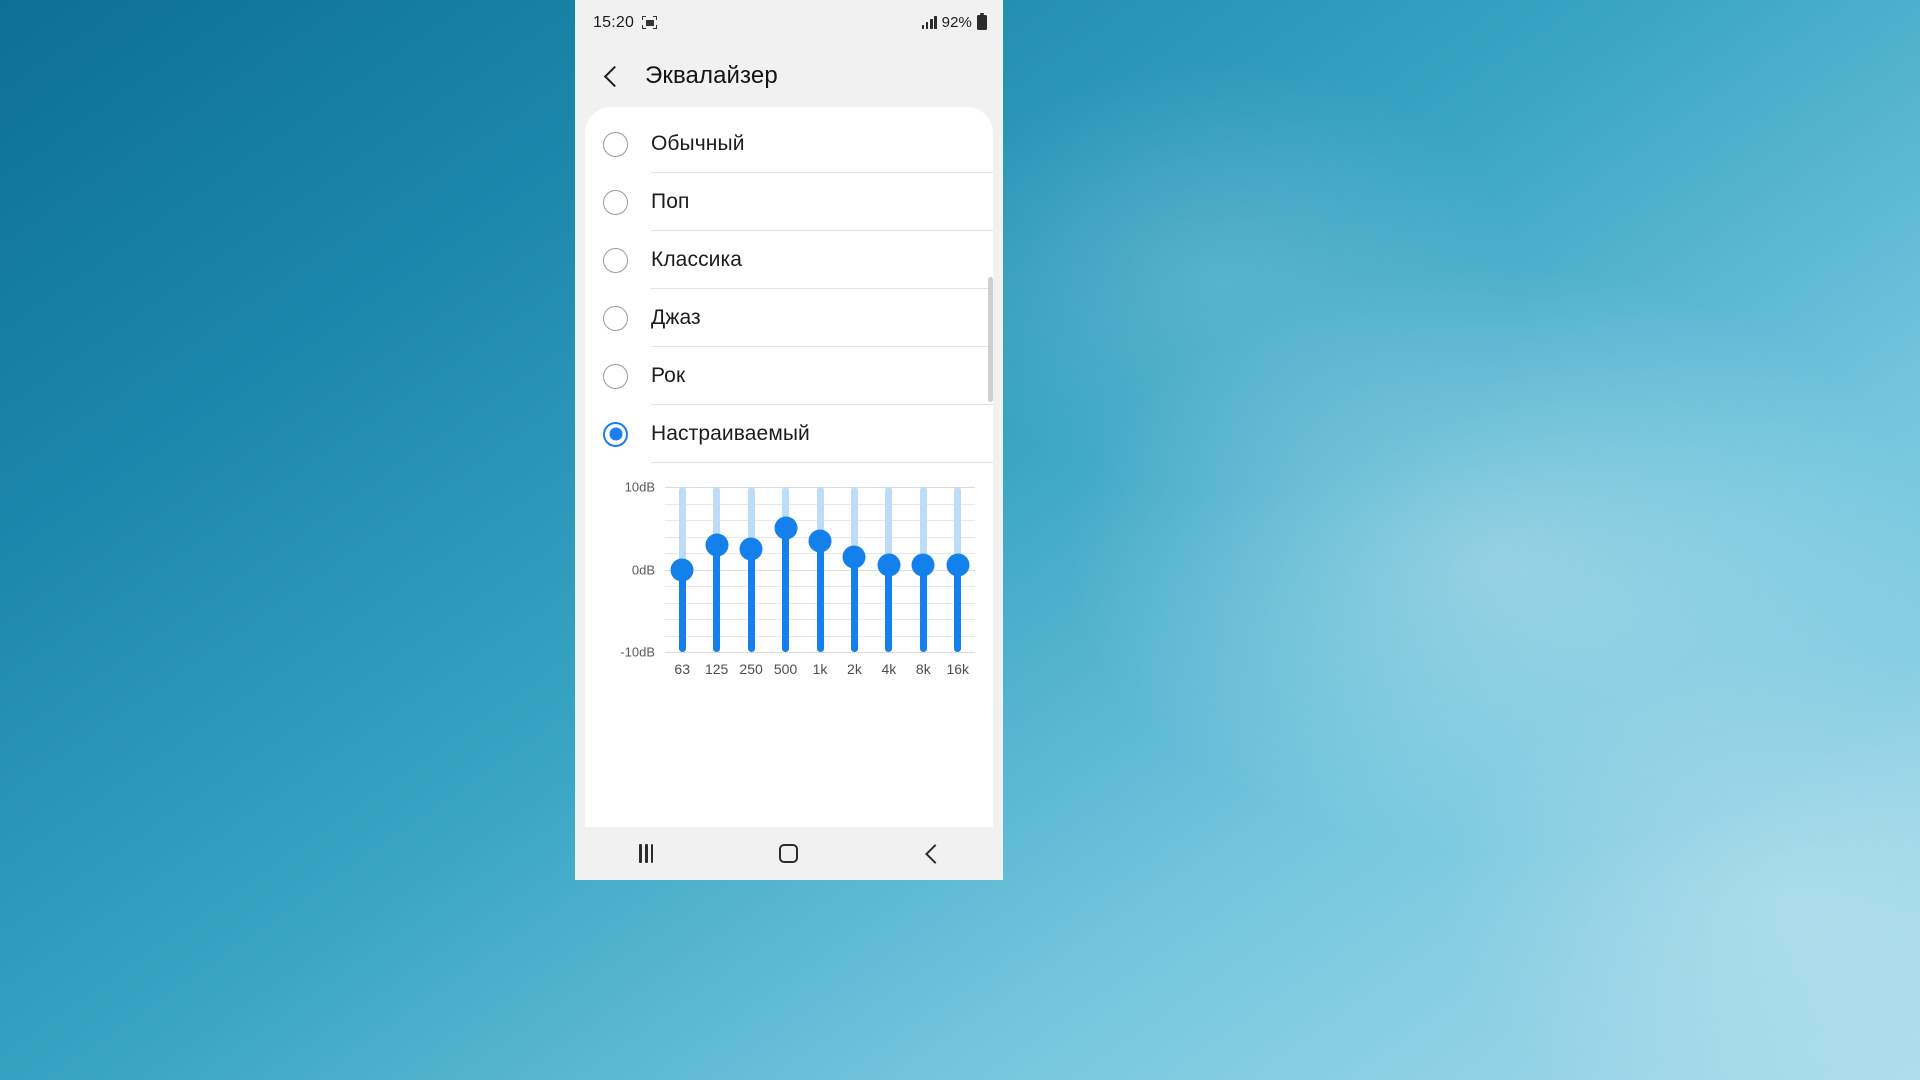  I want to click on system-nav-bar, so click(789, 853).